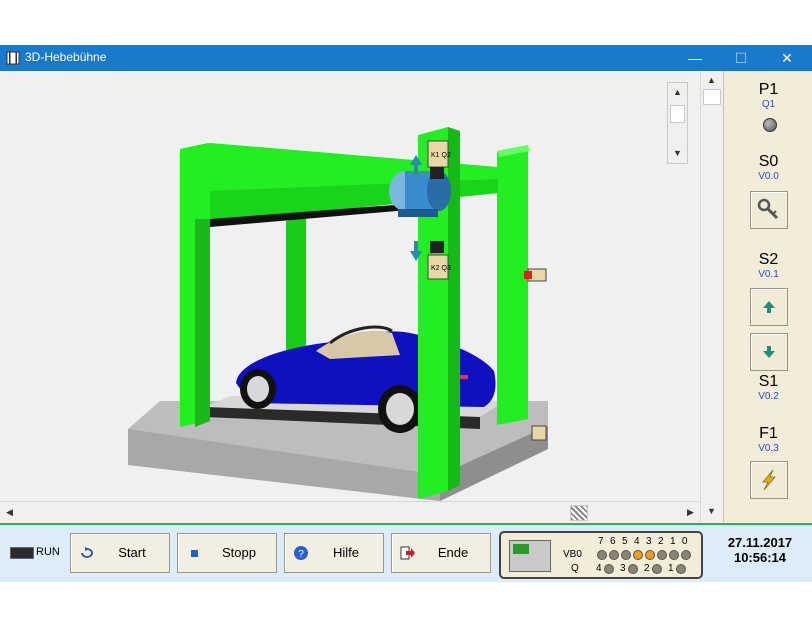 The height and width of the screenshot is (625, 812). I want to click on q-bit-3: 3, so click(623, 568).